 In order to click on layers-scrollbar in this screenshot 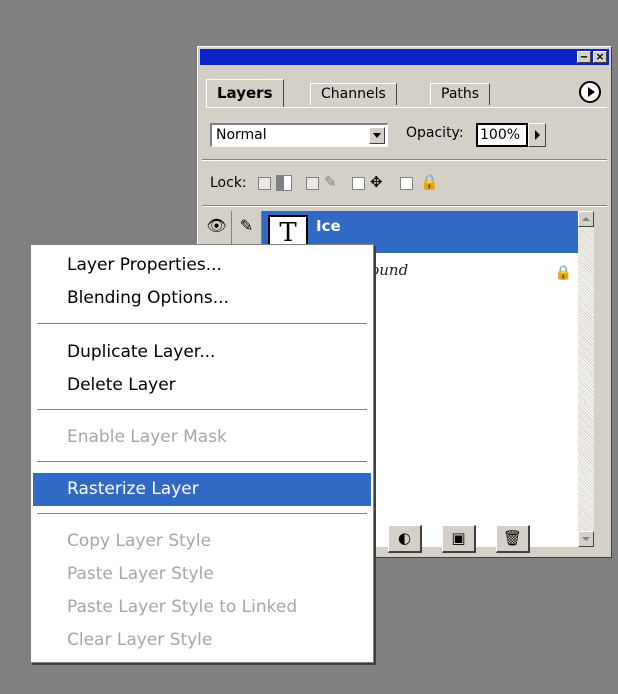, I will do `click(586, 379)`.